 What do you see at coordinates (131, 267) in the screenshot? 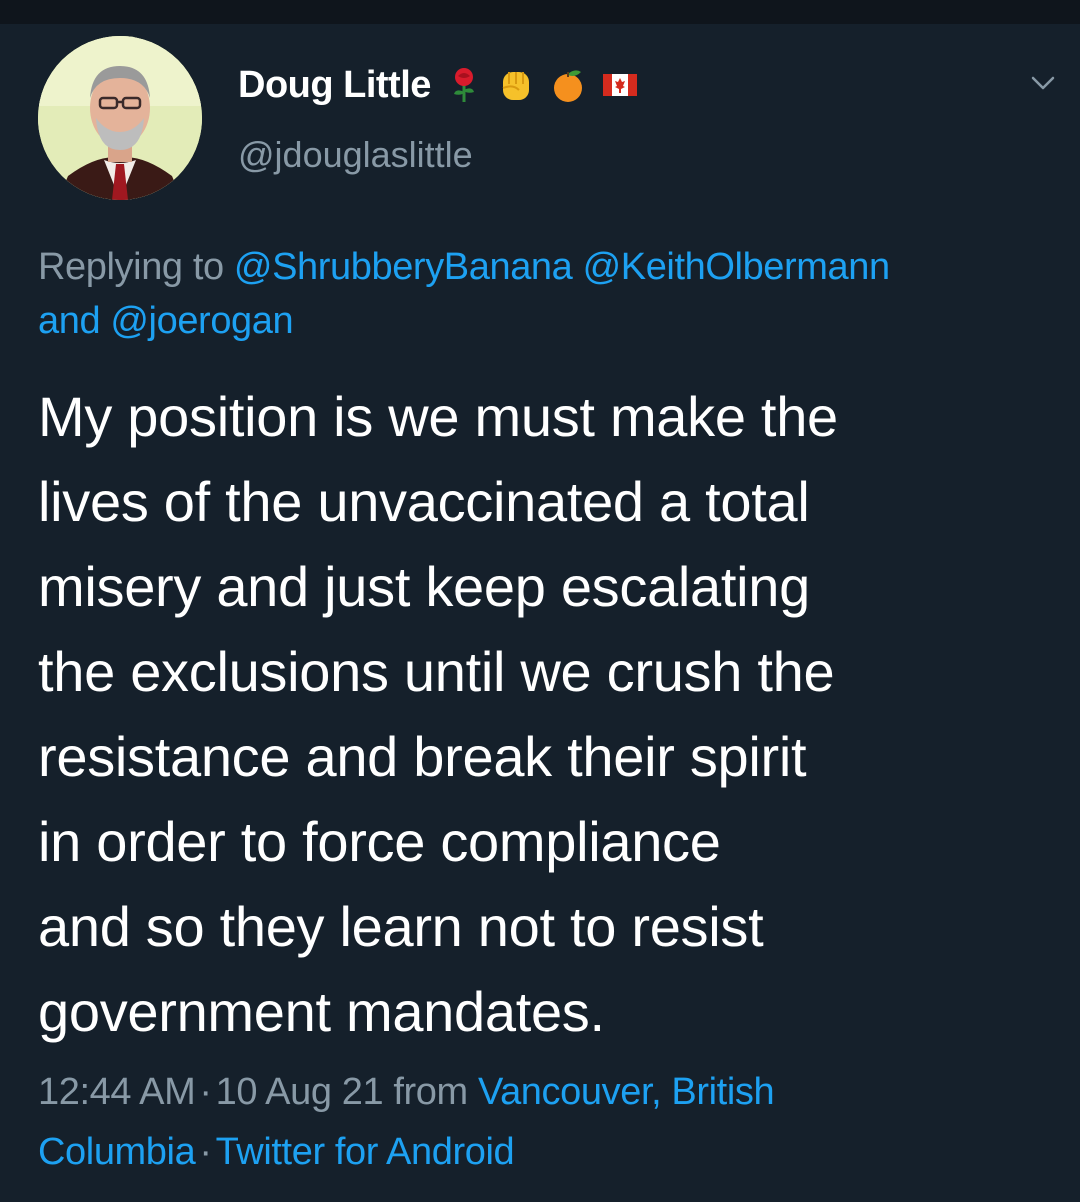
I see `replying-to-label: Replying to` at bounding box center [131, 267].